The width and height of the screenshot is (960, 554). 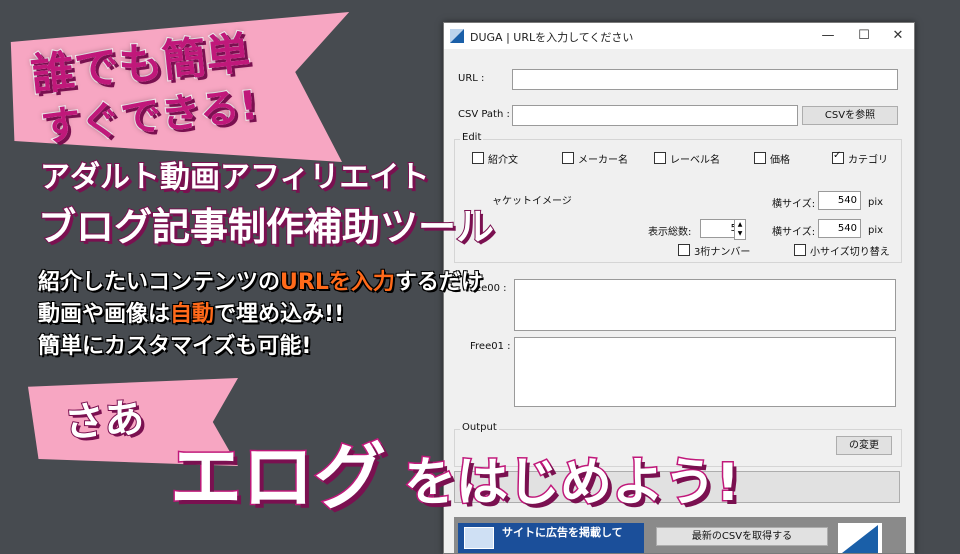 What do you see at coordinates (868, 160) in the screenshot?
I see `category-checkbox-label: カテゴリ` at bounding box center [868, 160].